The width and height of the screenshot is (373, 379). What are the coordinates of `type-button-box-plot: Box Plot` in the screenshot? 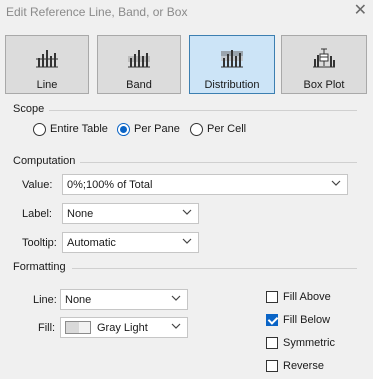 It's located at (324, 64).